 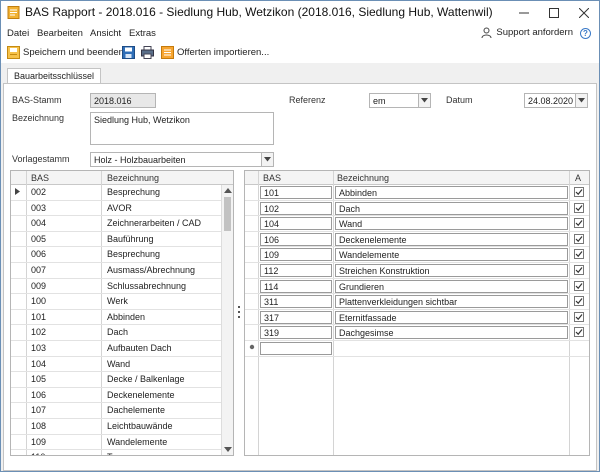 I want to click on menu-bearbeiten: Bearbeiten, so click(x=60, y=33).